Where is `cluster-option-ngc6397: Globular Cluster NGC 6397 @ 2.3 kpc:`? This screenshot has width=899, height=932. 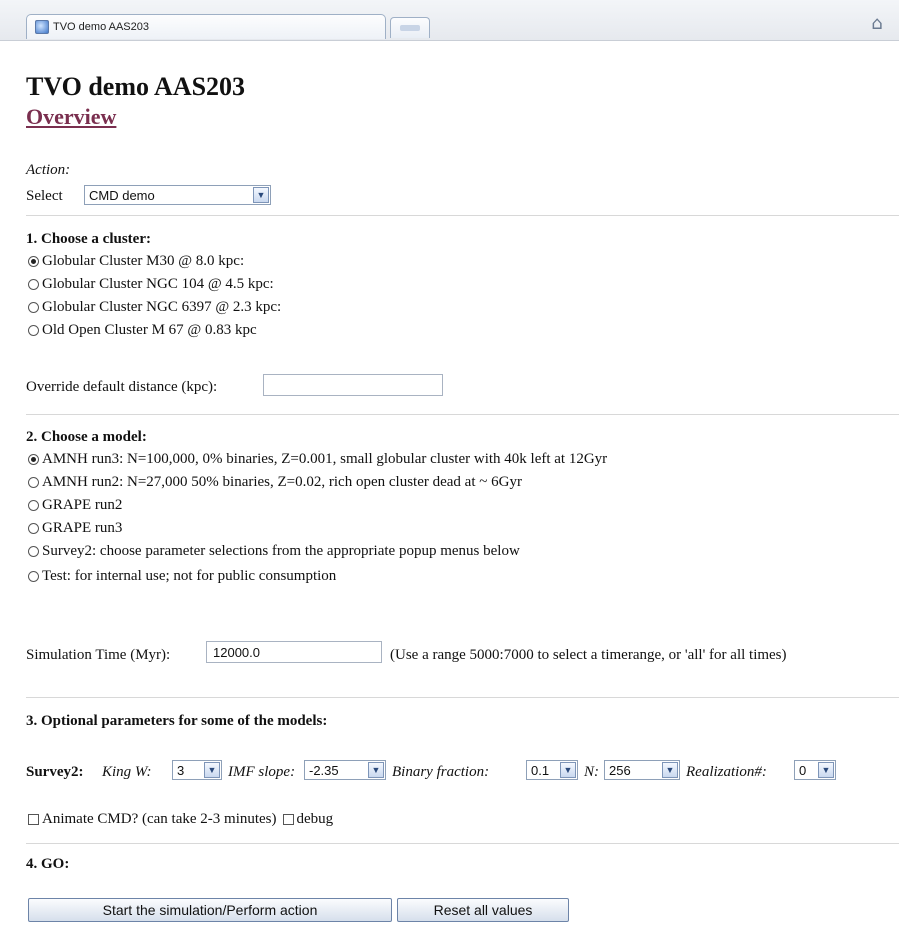
cluster-option-ngc6397: Globular Cluster NGC 6397 @ 2.3 kpc: is located at coordinates (154, 307).